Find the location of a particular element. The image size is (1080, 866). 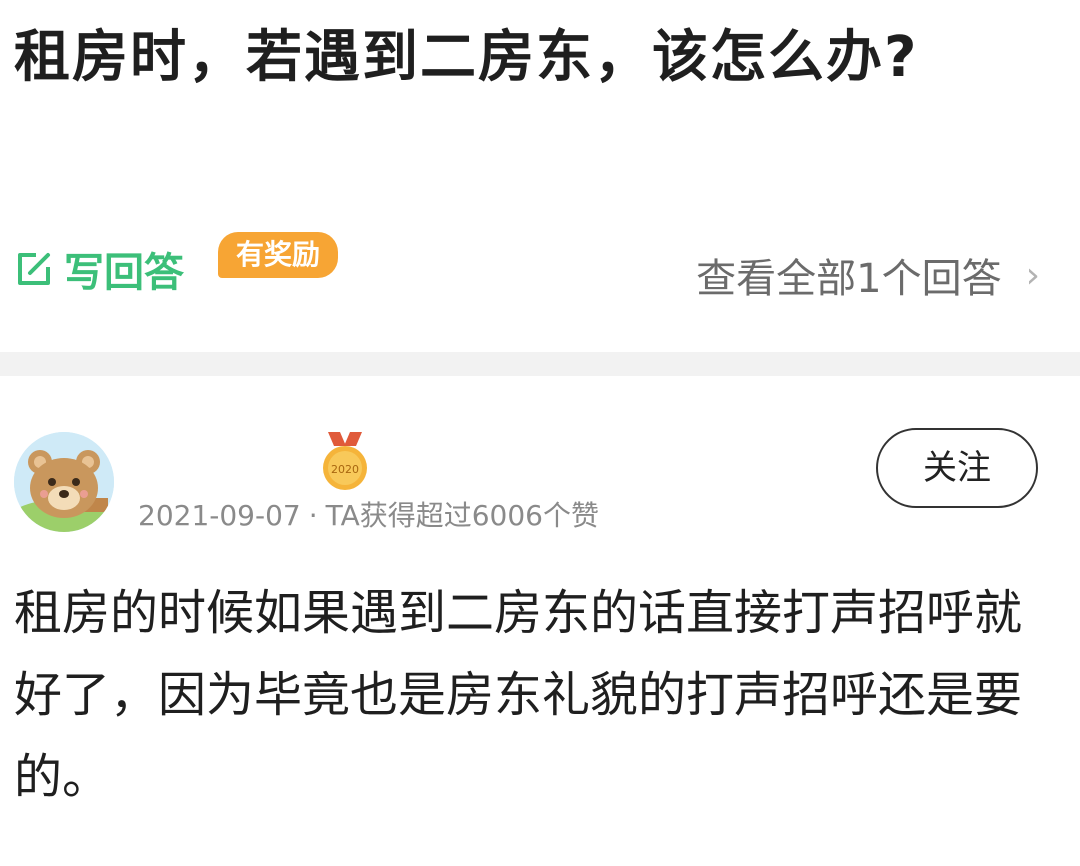

avatar is located at coordinates (64, 482).